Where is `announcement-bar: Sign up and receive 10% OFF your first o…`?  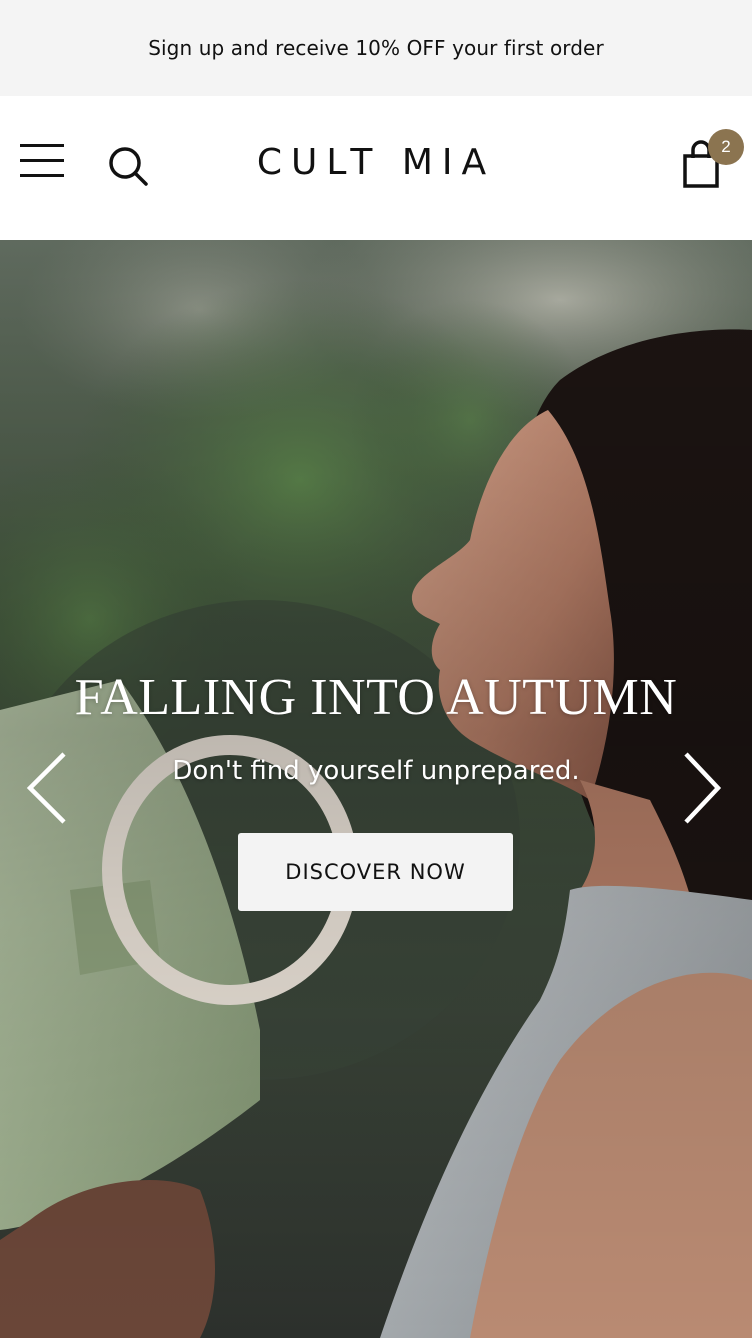 announcement-bar: Sign up and receive 10% OFF your first o… is located at coordinates (376, 48).